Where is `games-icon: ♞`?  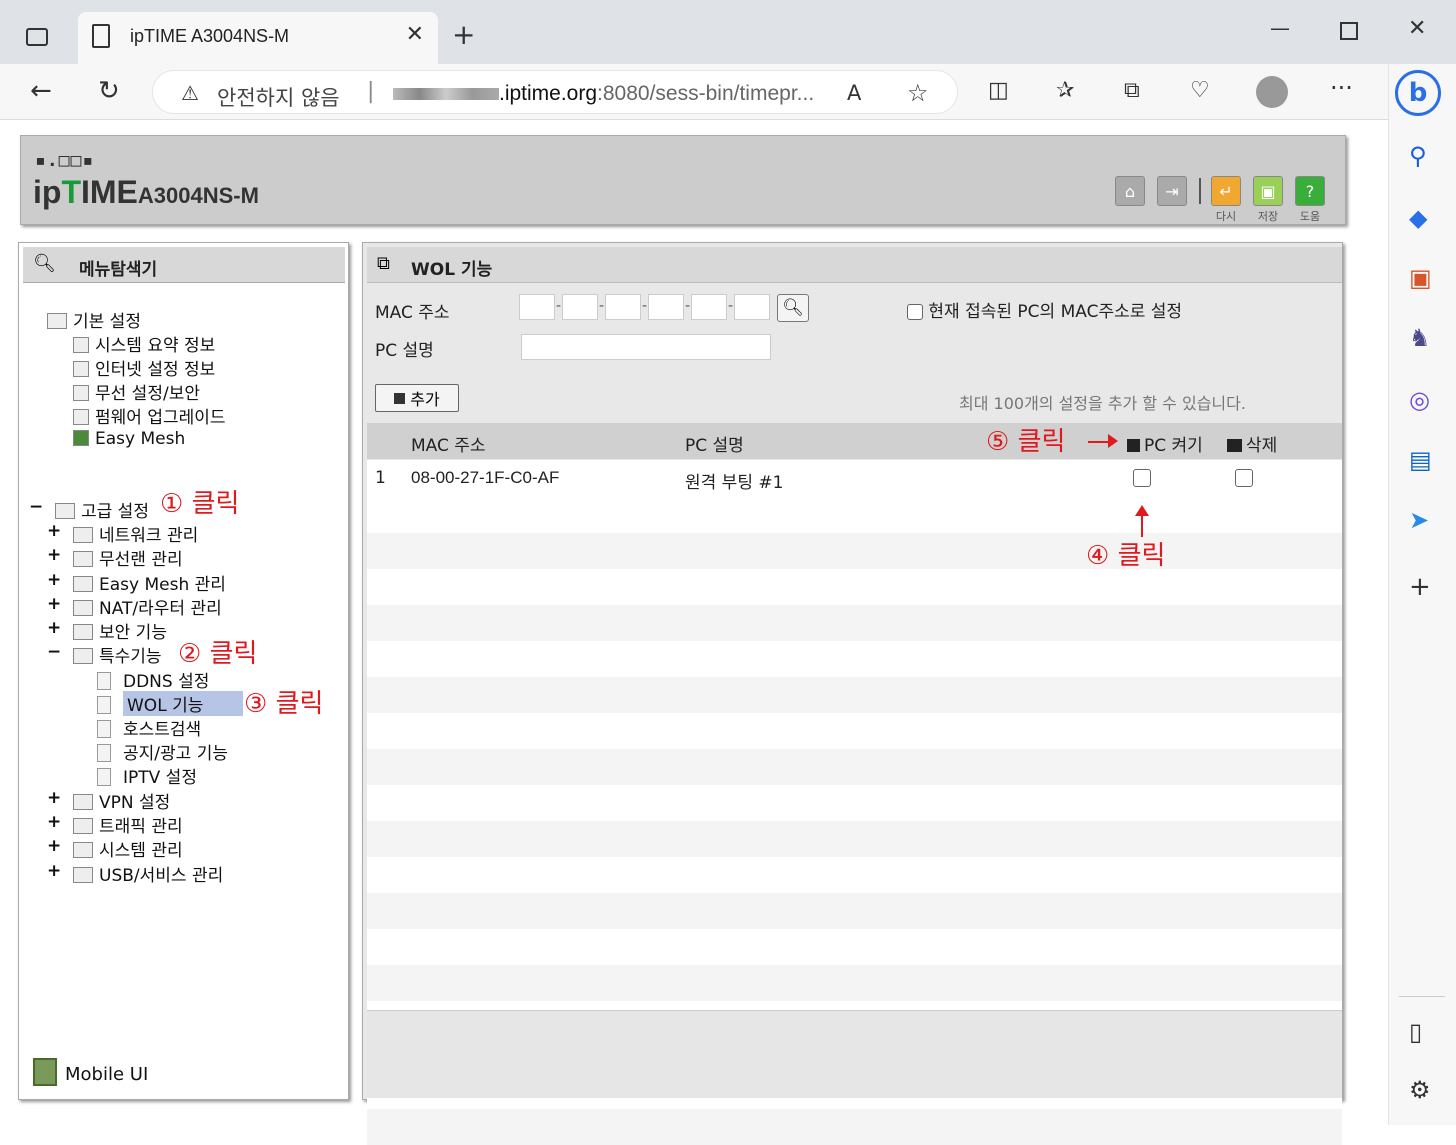 games-icon: ♞ is located at coordinates (1420, 338).